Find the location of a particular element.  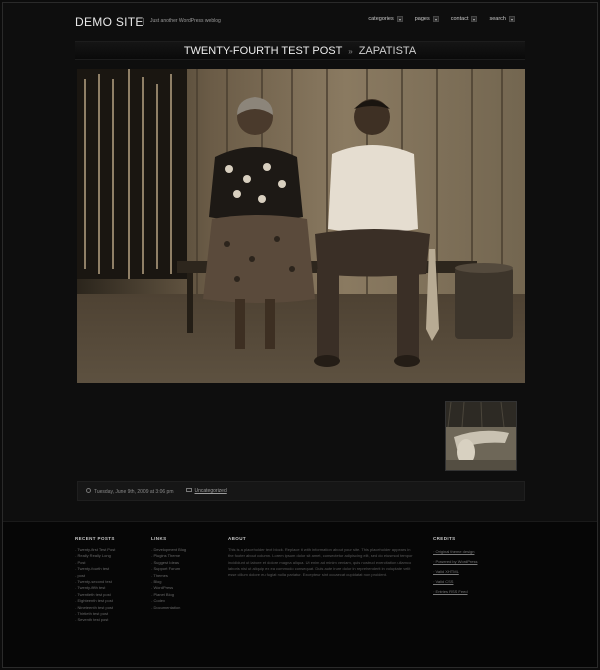

nav-label: search is located at coordinates (497, 19).